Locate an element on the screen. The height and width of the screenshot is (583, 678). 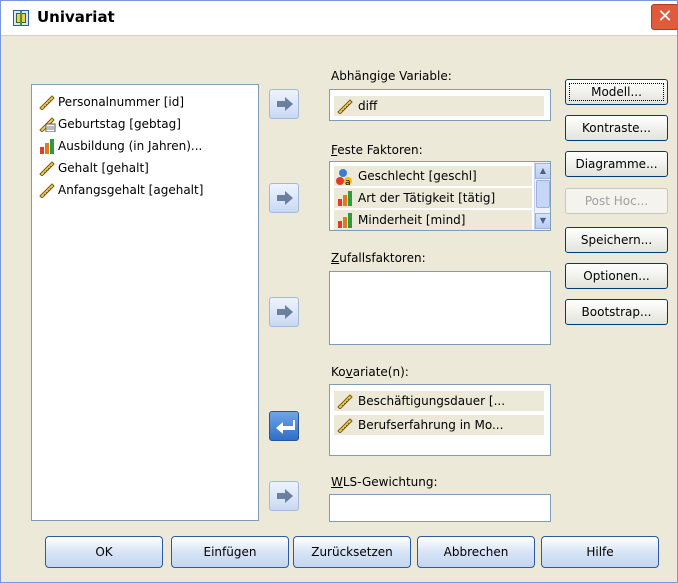
fixed-factors-label: Feste Faktoren: is located at coordinates (377, 150).